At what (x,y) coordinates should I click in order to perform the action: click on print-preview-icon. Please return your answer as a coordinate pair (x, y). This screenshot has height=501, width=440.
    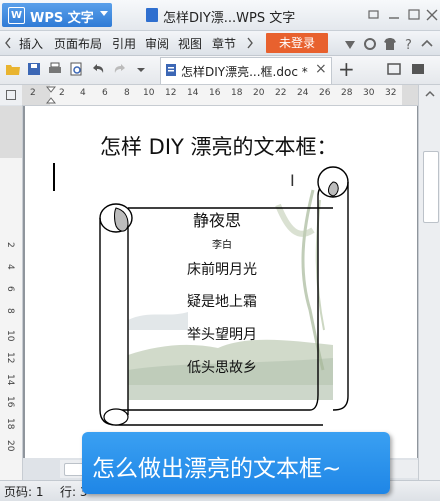
    Looking at the image, I should click on (76, 69).